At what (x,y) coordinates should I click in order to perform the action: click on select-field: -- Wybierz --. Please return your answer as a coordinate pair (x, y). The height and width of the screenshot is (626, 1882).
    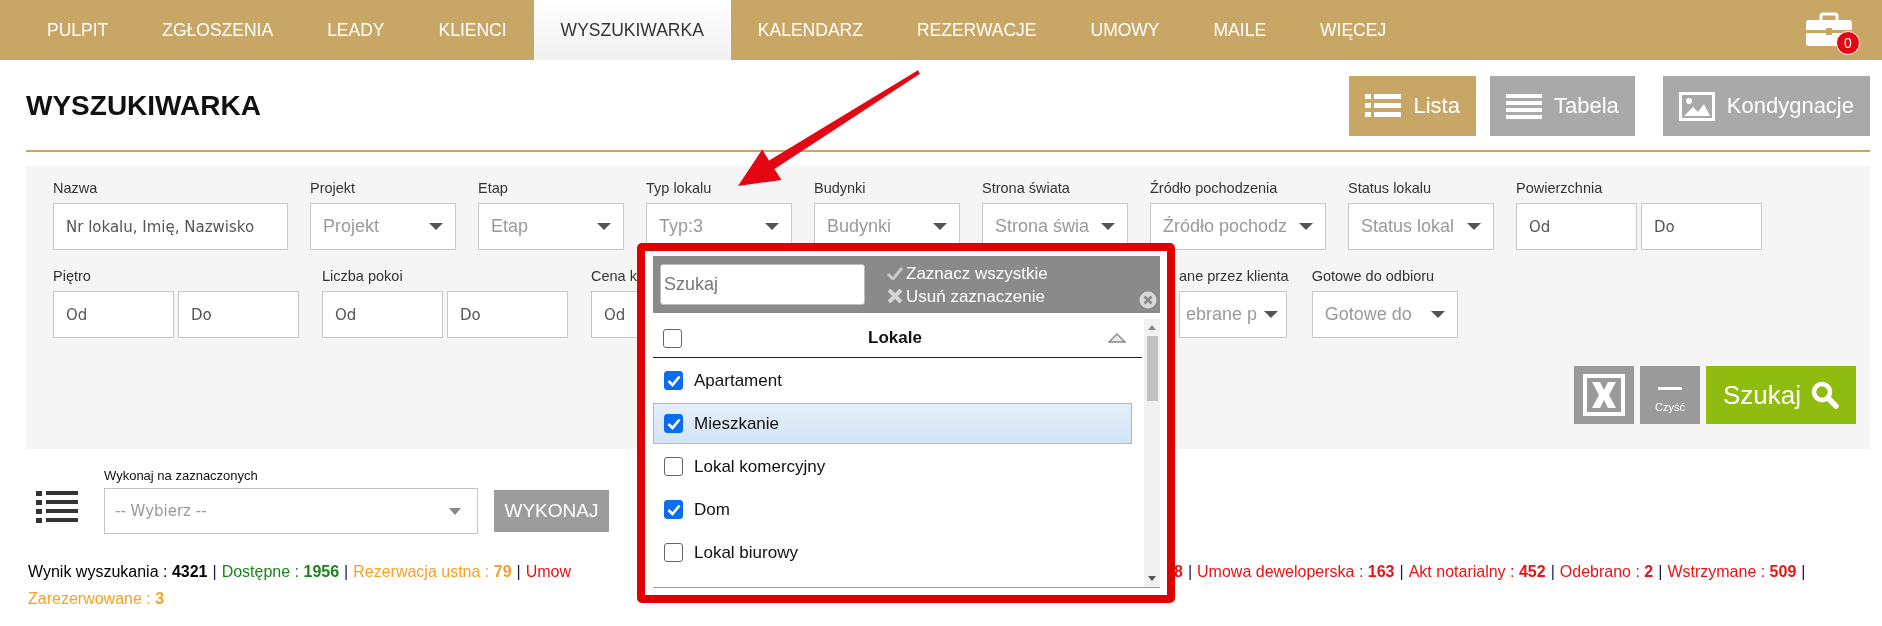
    Looking at the image, I should click on (291, 511).